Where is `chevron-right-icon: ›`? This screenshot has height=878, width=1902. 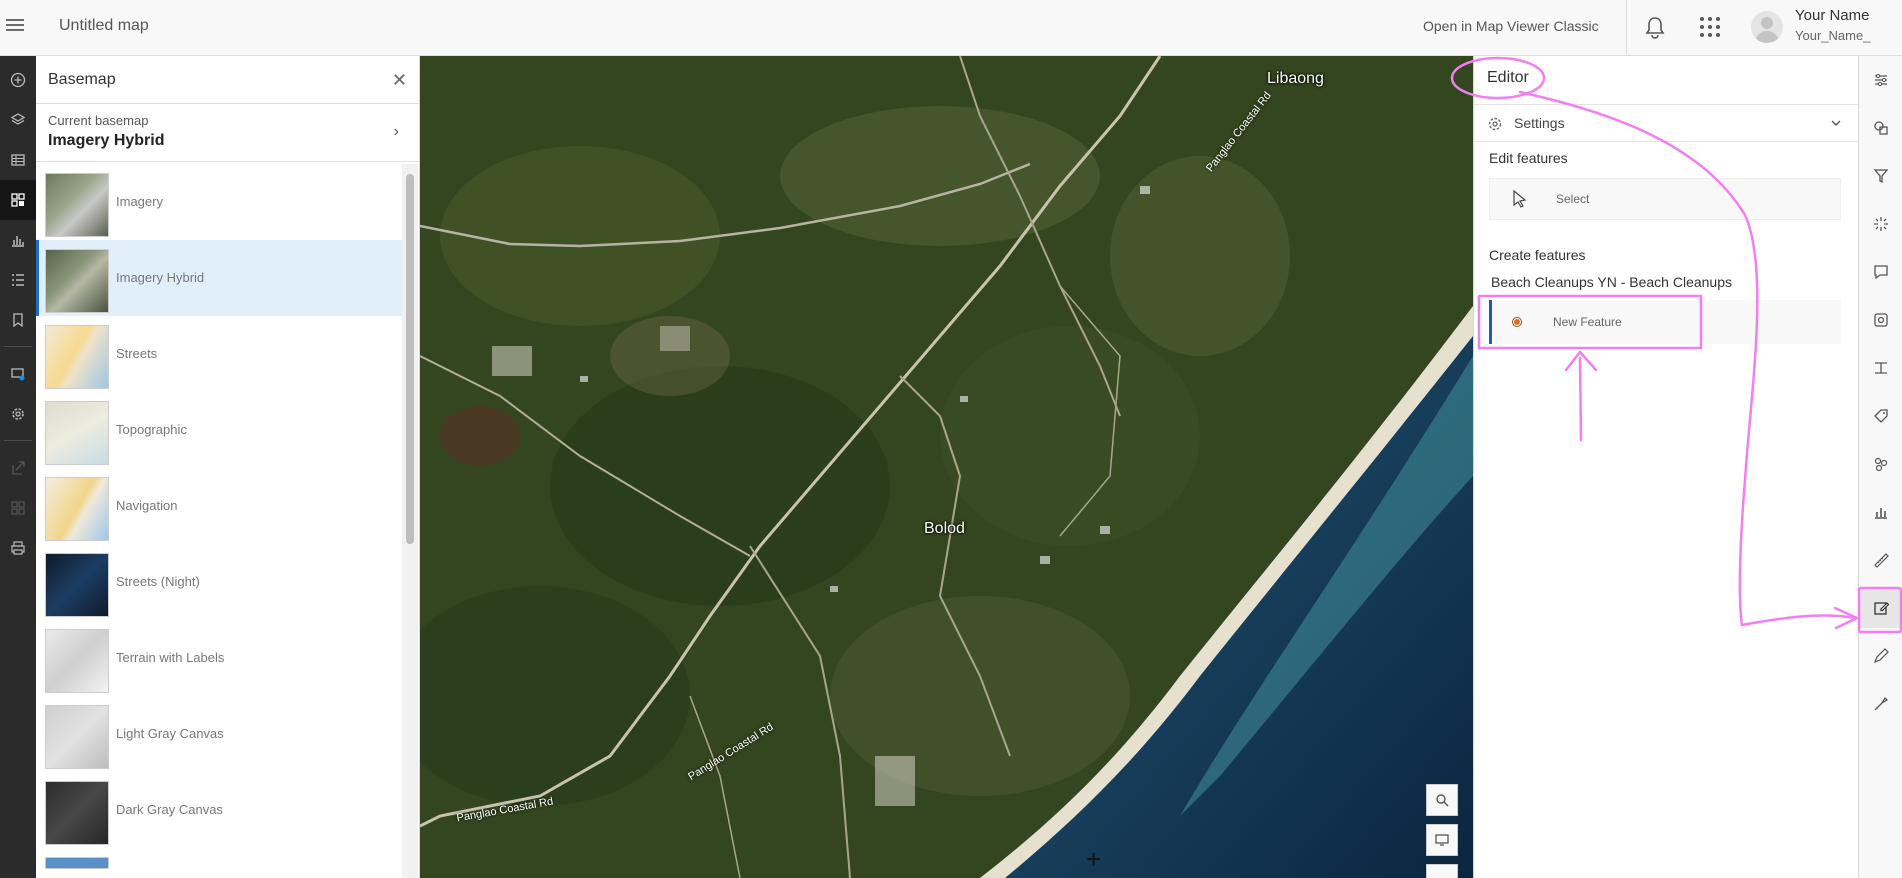 chevron-right-icon: › is located at coordinates (396, 131).